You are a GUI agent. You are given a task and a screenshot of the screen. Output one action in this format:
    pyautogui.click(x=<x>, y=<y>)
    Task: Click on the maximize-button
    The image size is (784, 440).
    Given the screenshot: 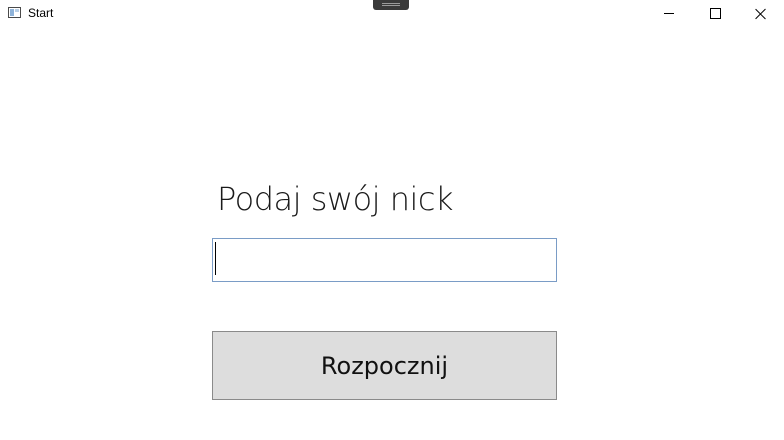 What is the action you would take?
    pyautogui.click(x=715, y=13)
    